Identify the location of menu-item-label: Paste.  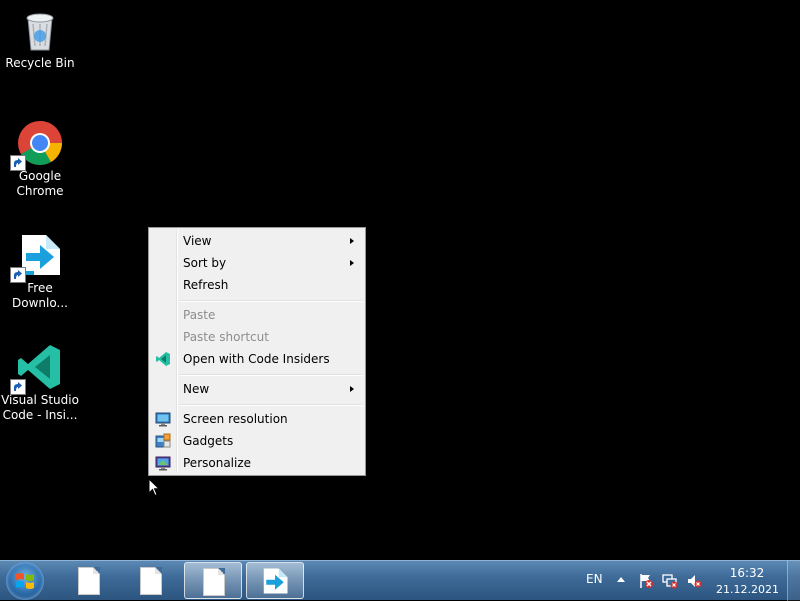
(199, 315).